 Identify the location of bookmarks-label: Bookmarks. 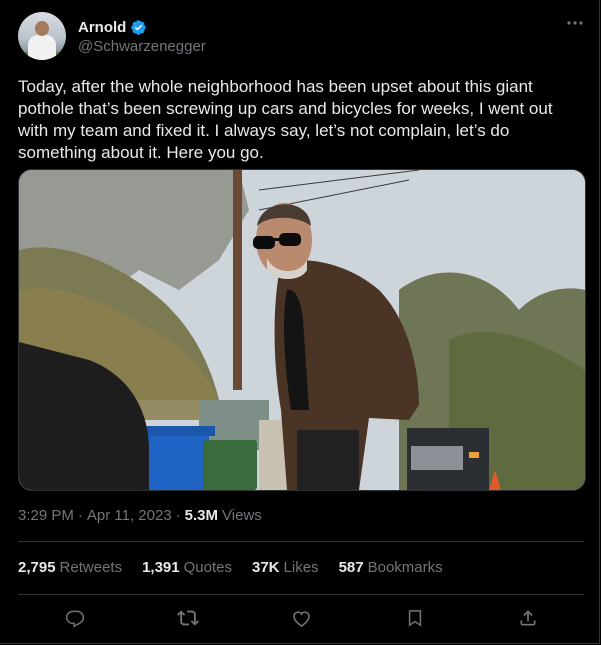
(405, 567).